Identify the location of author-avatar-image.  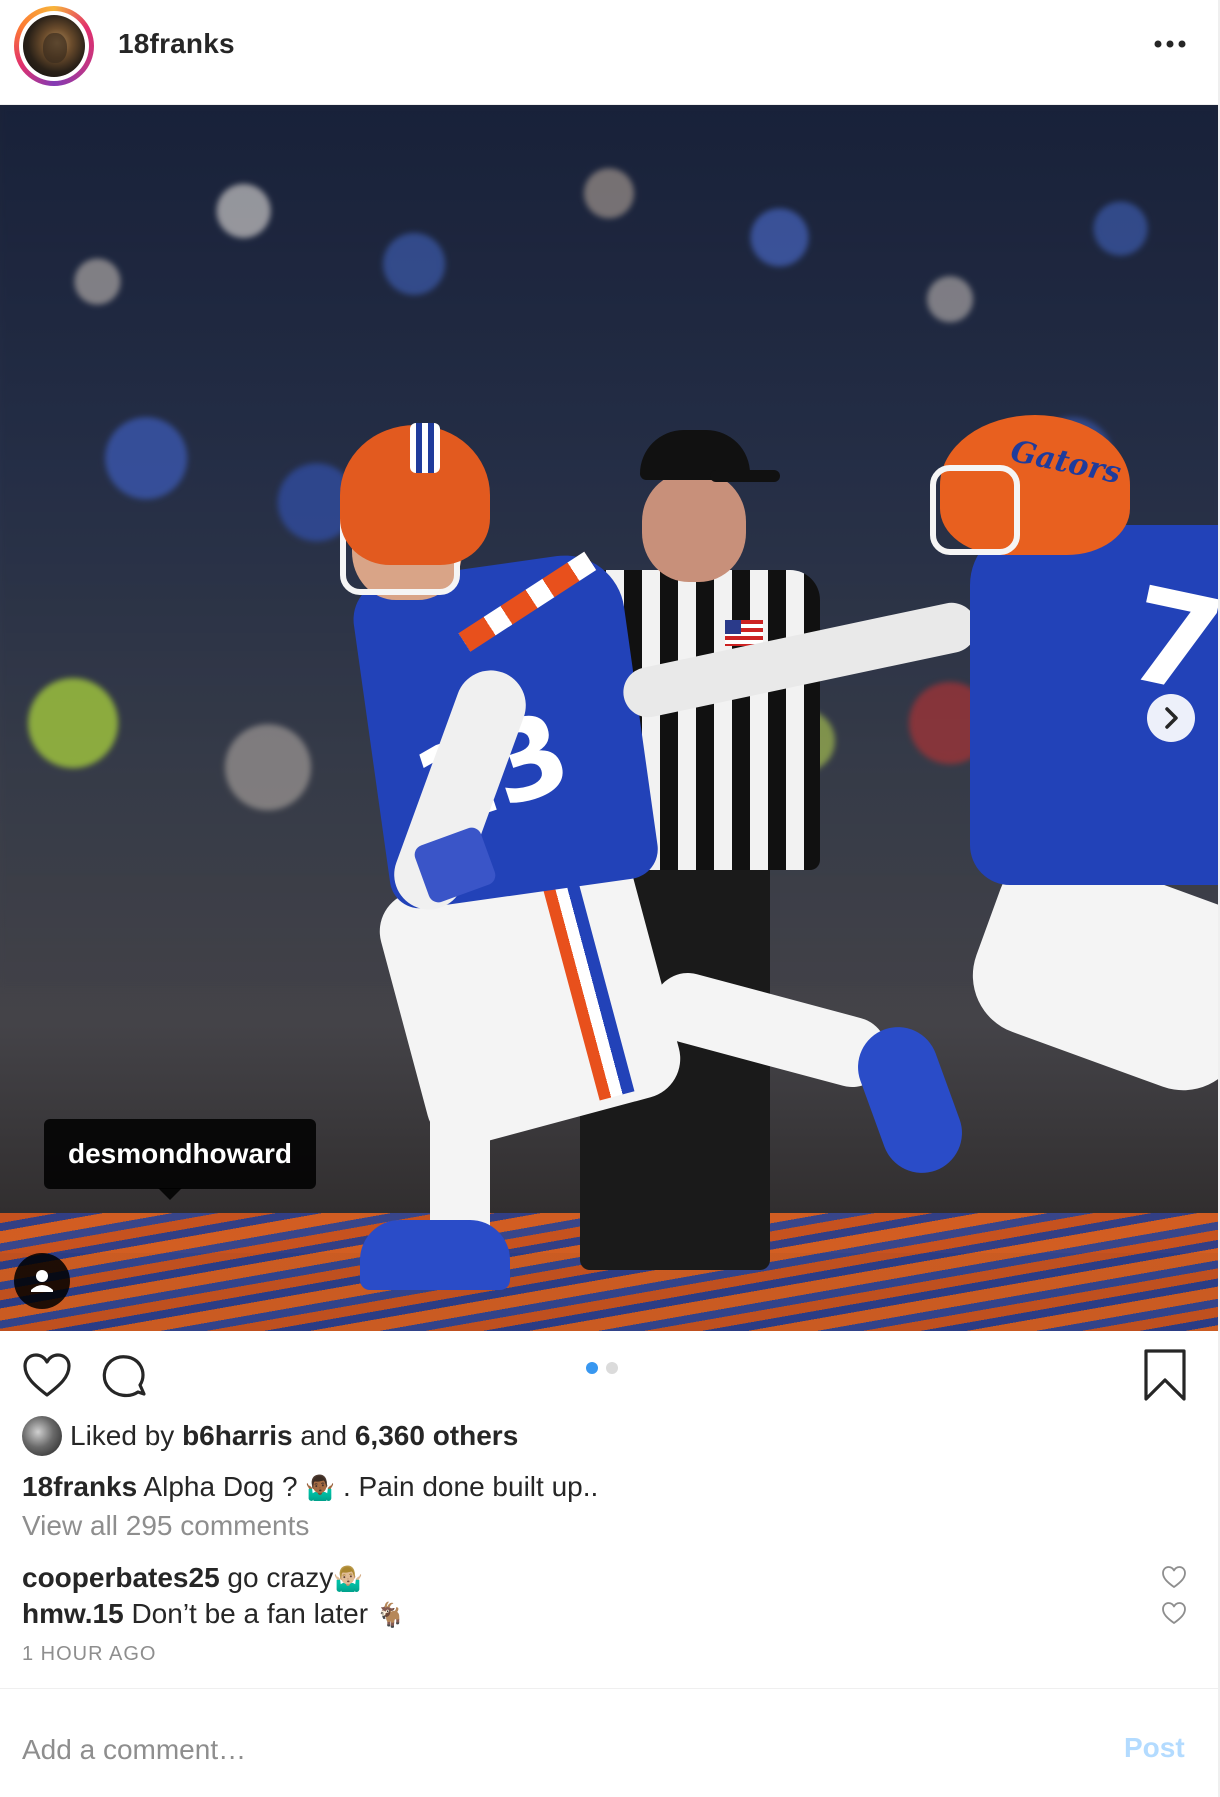
(54, 46).